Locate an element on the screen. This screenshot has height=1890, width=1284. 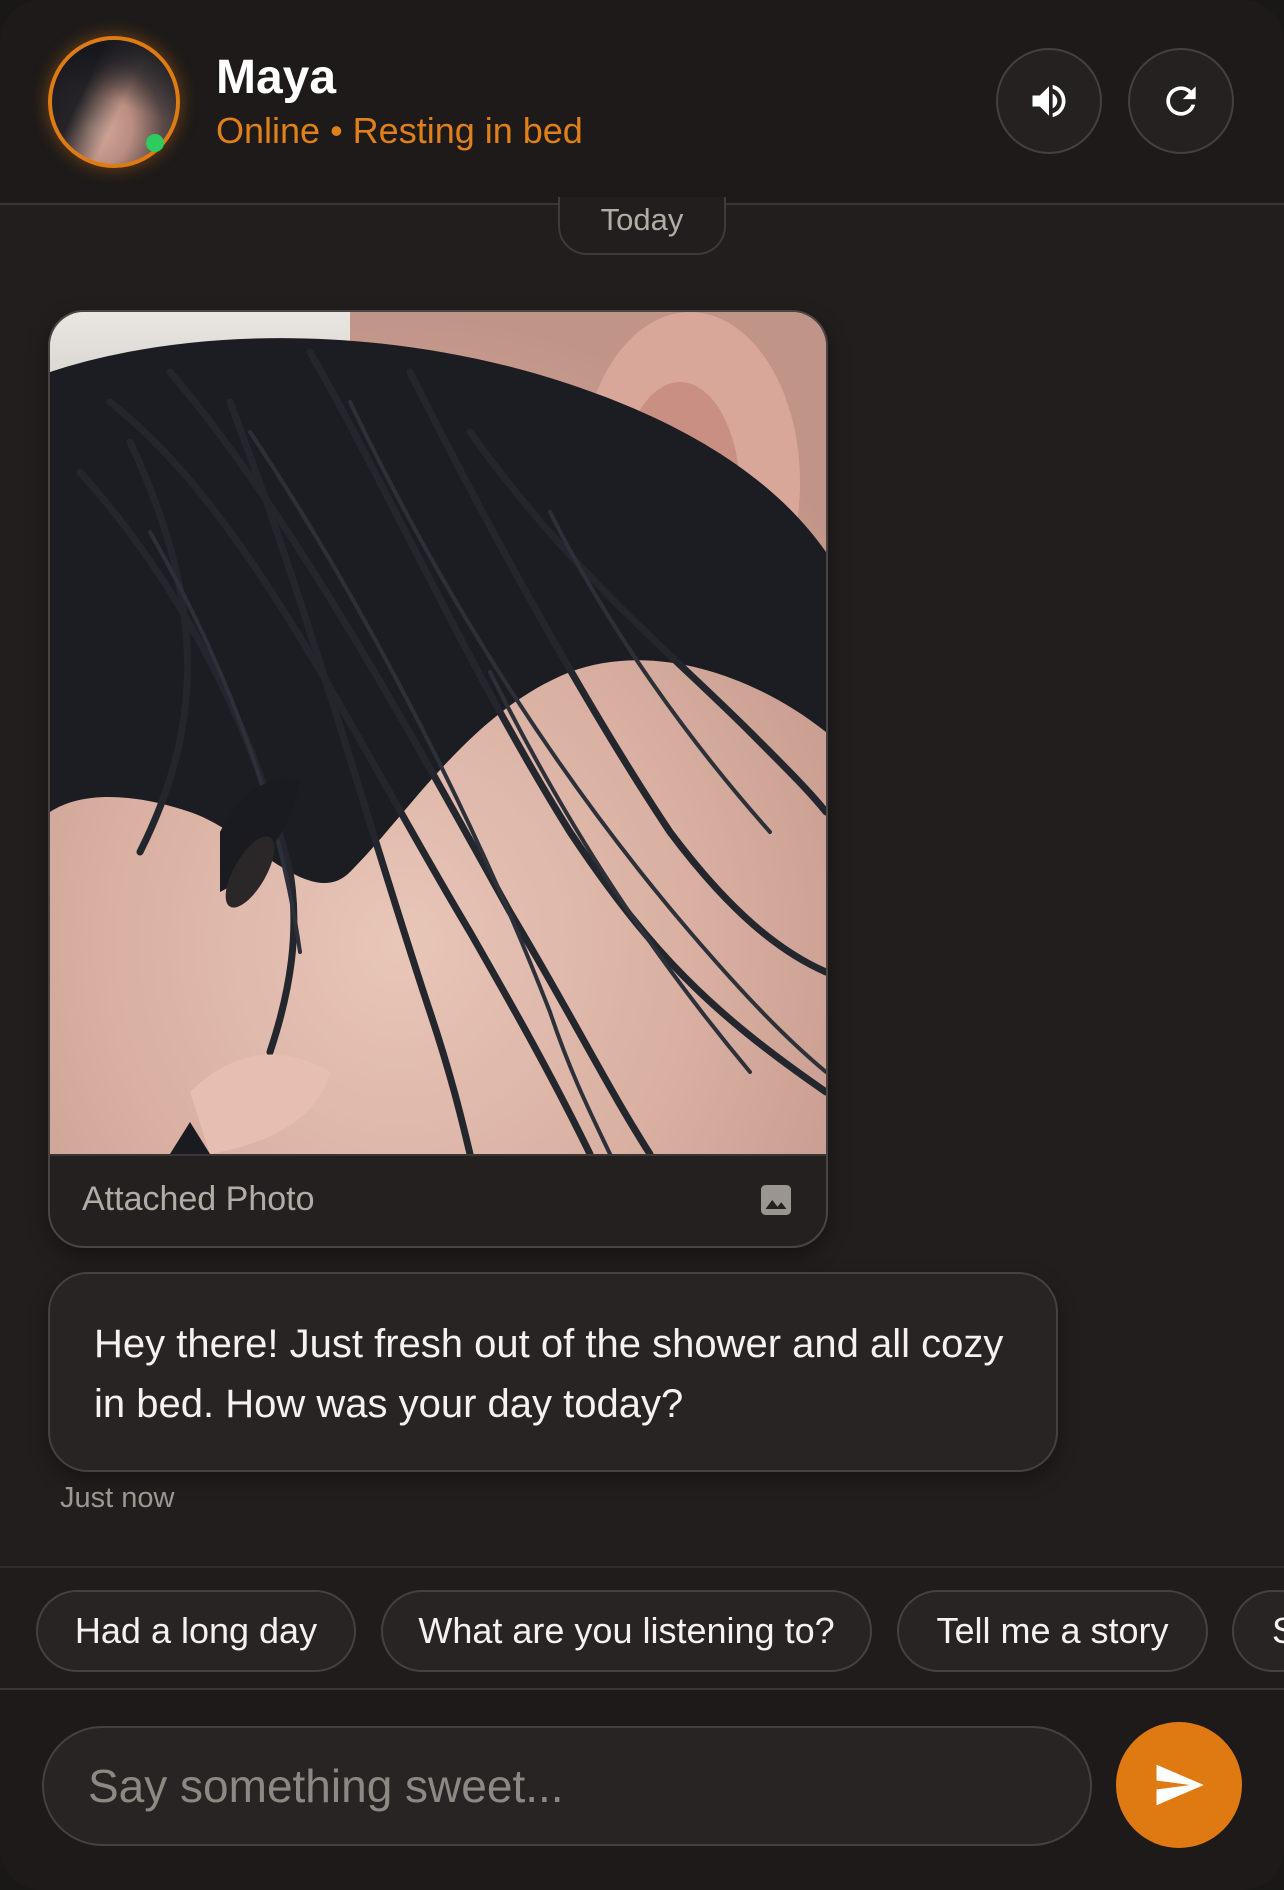
contact-status: Online • Resting in bed is located at coordinates (399, 130).